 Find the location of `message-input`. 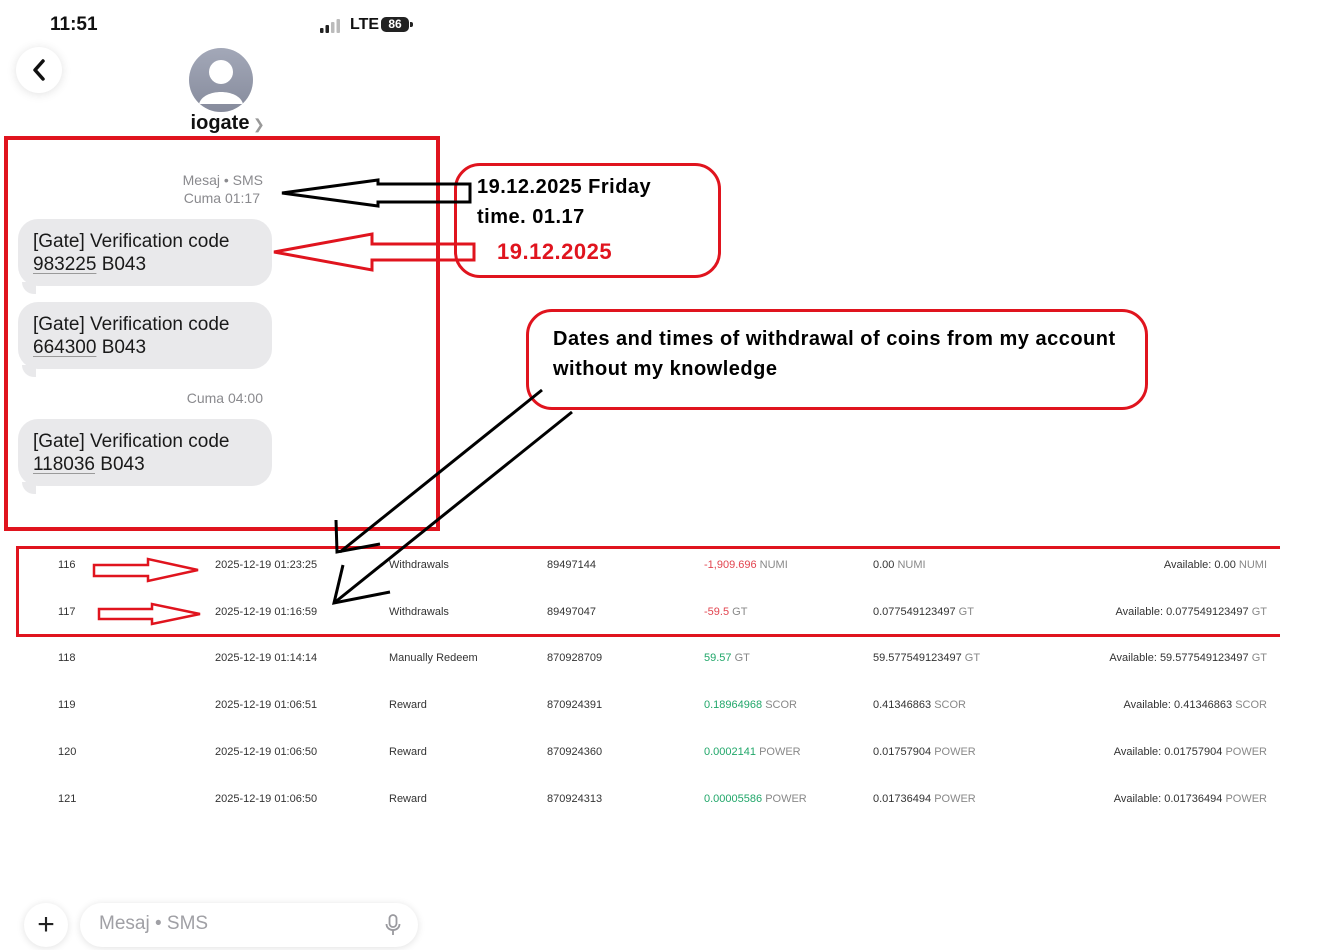

message-input is located at coordinates (234, 924).